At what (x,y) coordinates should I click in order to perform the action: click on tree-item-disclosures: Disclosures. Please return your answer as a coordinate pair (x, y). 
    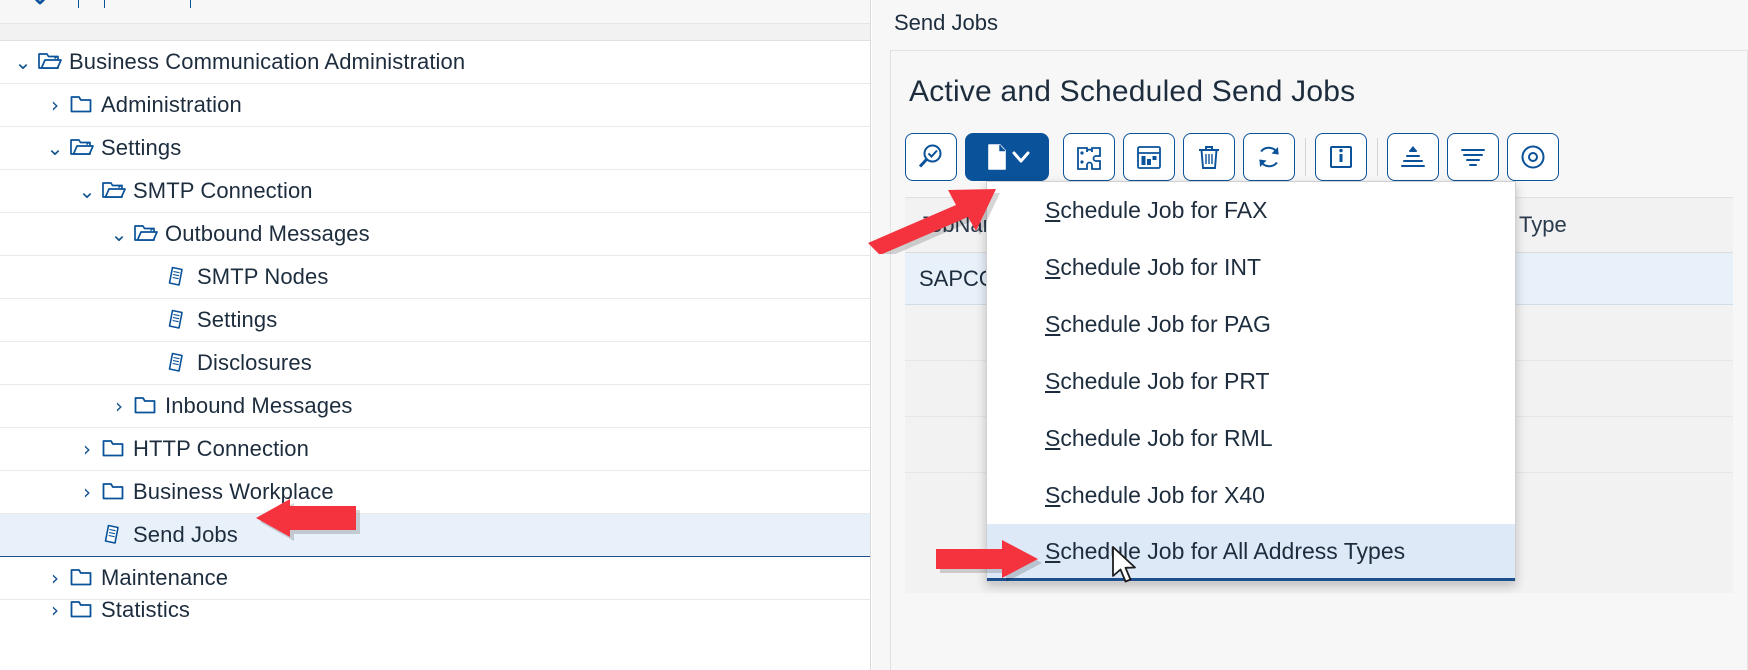
    Looking at the image, I should click on (435, 363).